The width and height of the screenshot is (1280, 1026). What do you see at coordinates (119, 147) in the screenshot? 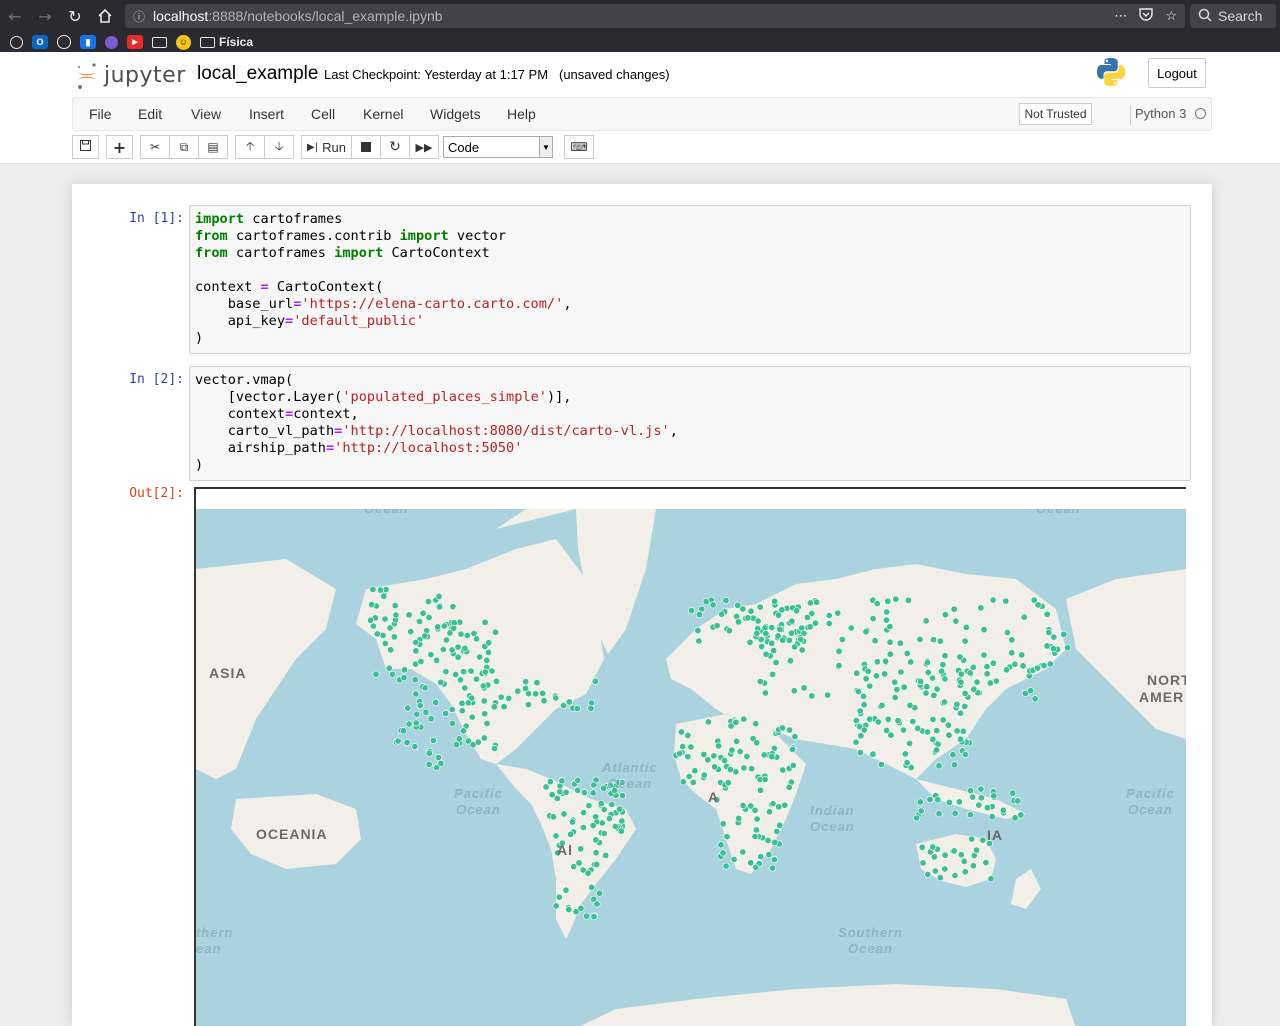
I see `insert-cell-button: +` at bounding box center [119, 147].